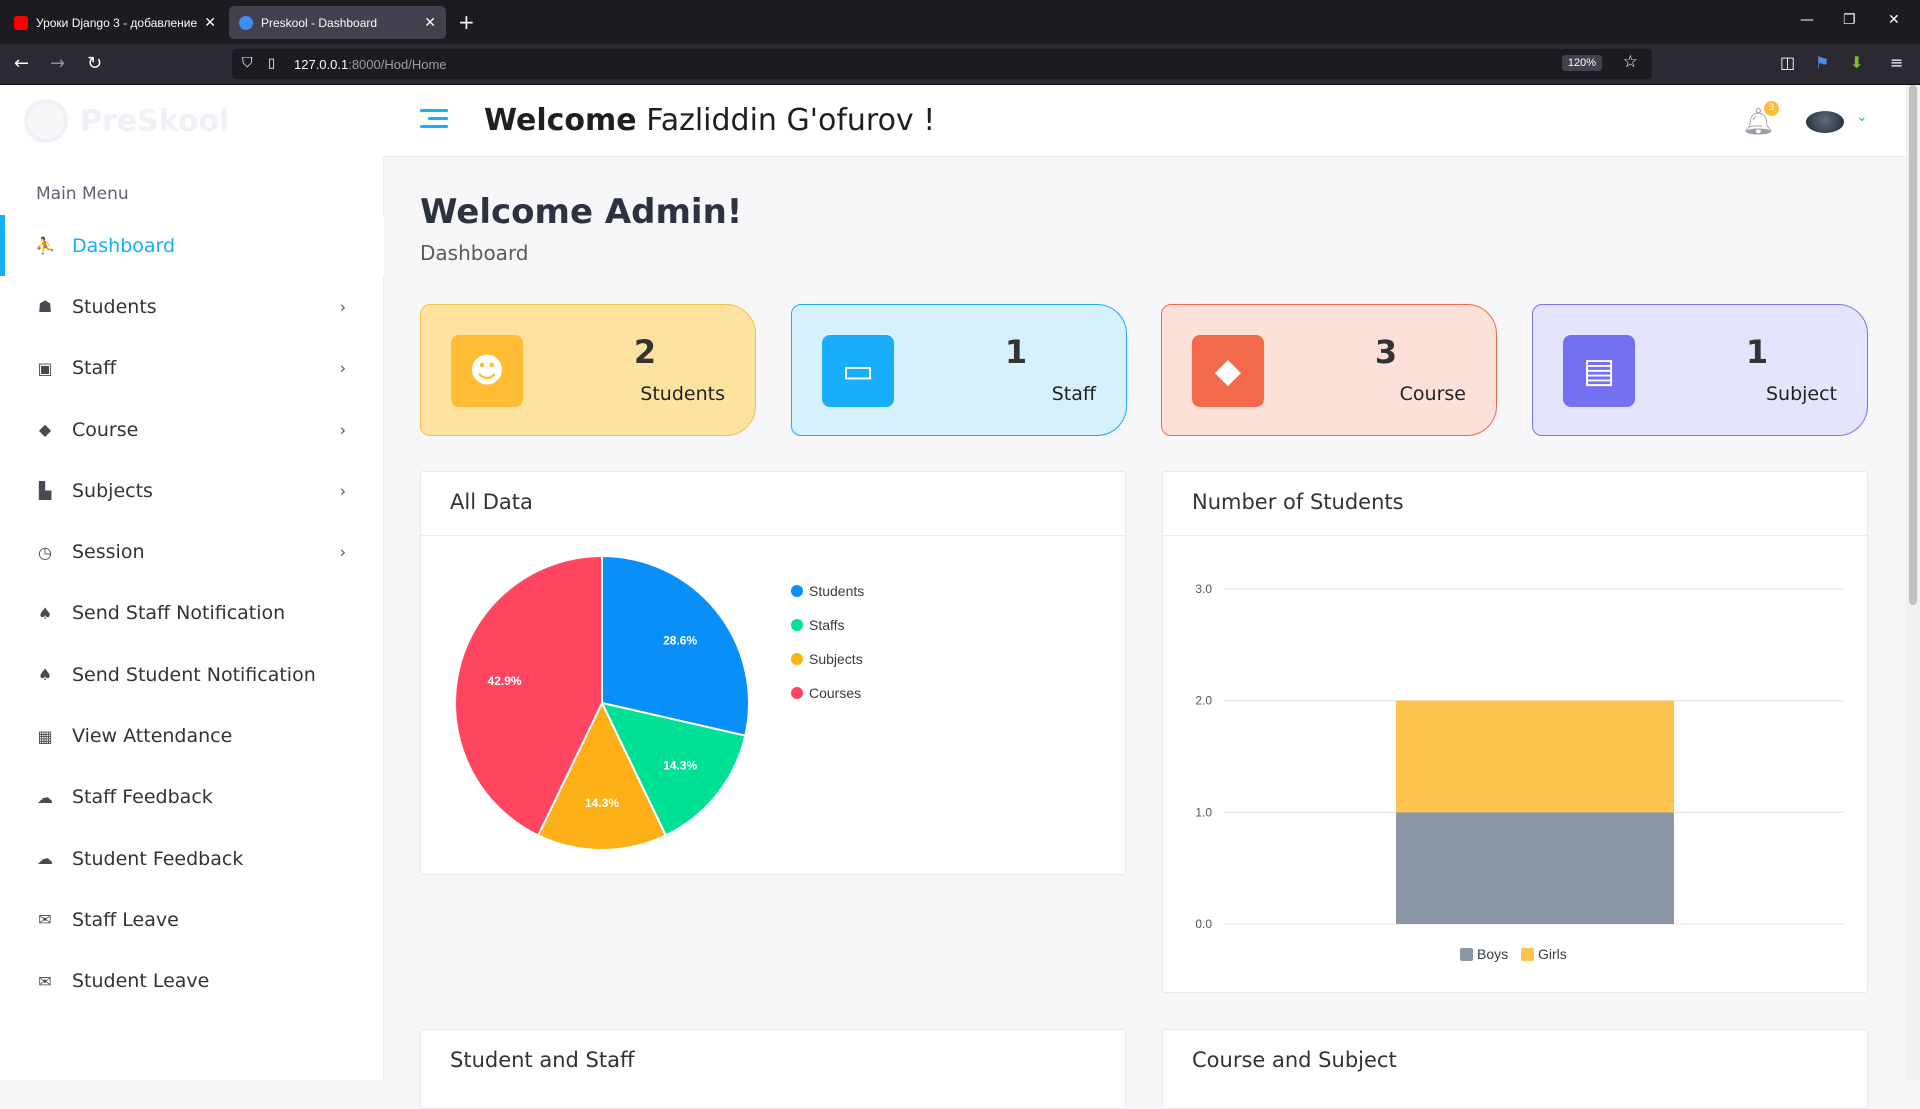 The height and width of the screenshot is (1109, 1920). I want to click on sidebar-item-send-staff-notification: ♠ Send Staff Notification, so click(192, 613).